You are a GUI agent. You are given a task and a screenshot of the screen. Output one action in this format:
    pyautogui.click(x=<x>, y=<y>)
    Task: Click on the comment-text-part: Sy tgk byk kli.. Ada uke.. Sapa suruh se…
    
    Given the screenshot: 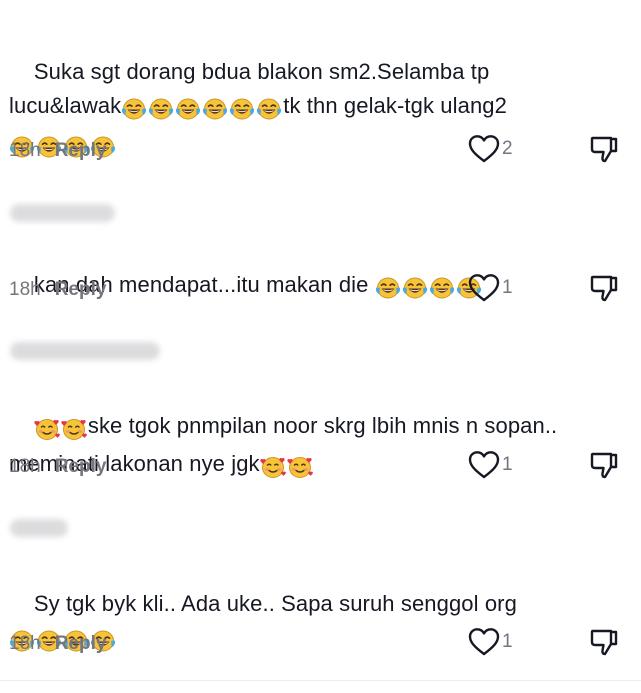 What is the action you would take?
    pyautogui.click(x=275, y=603)
    